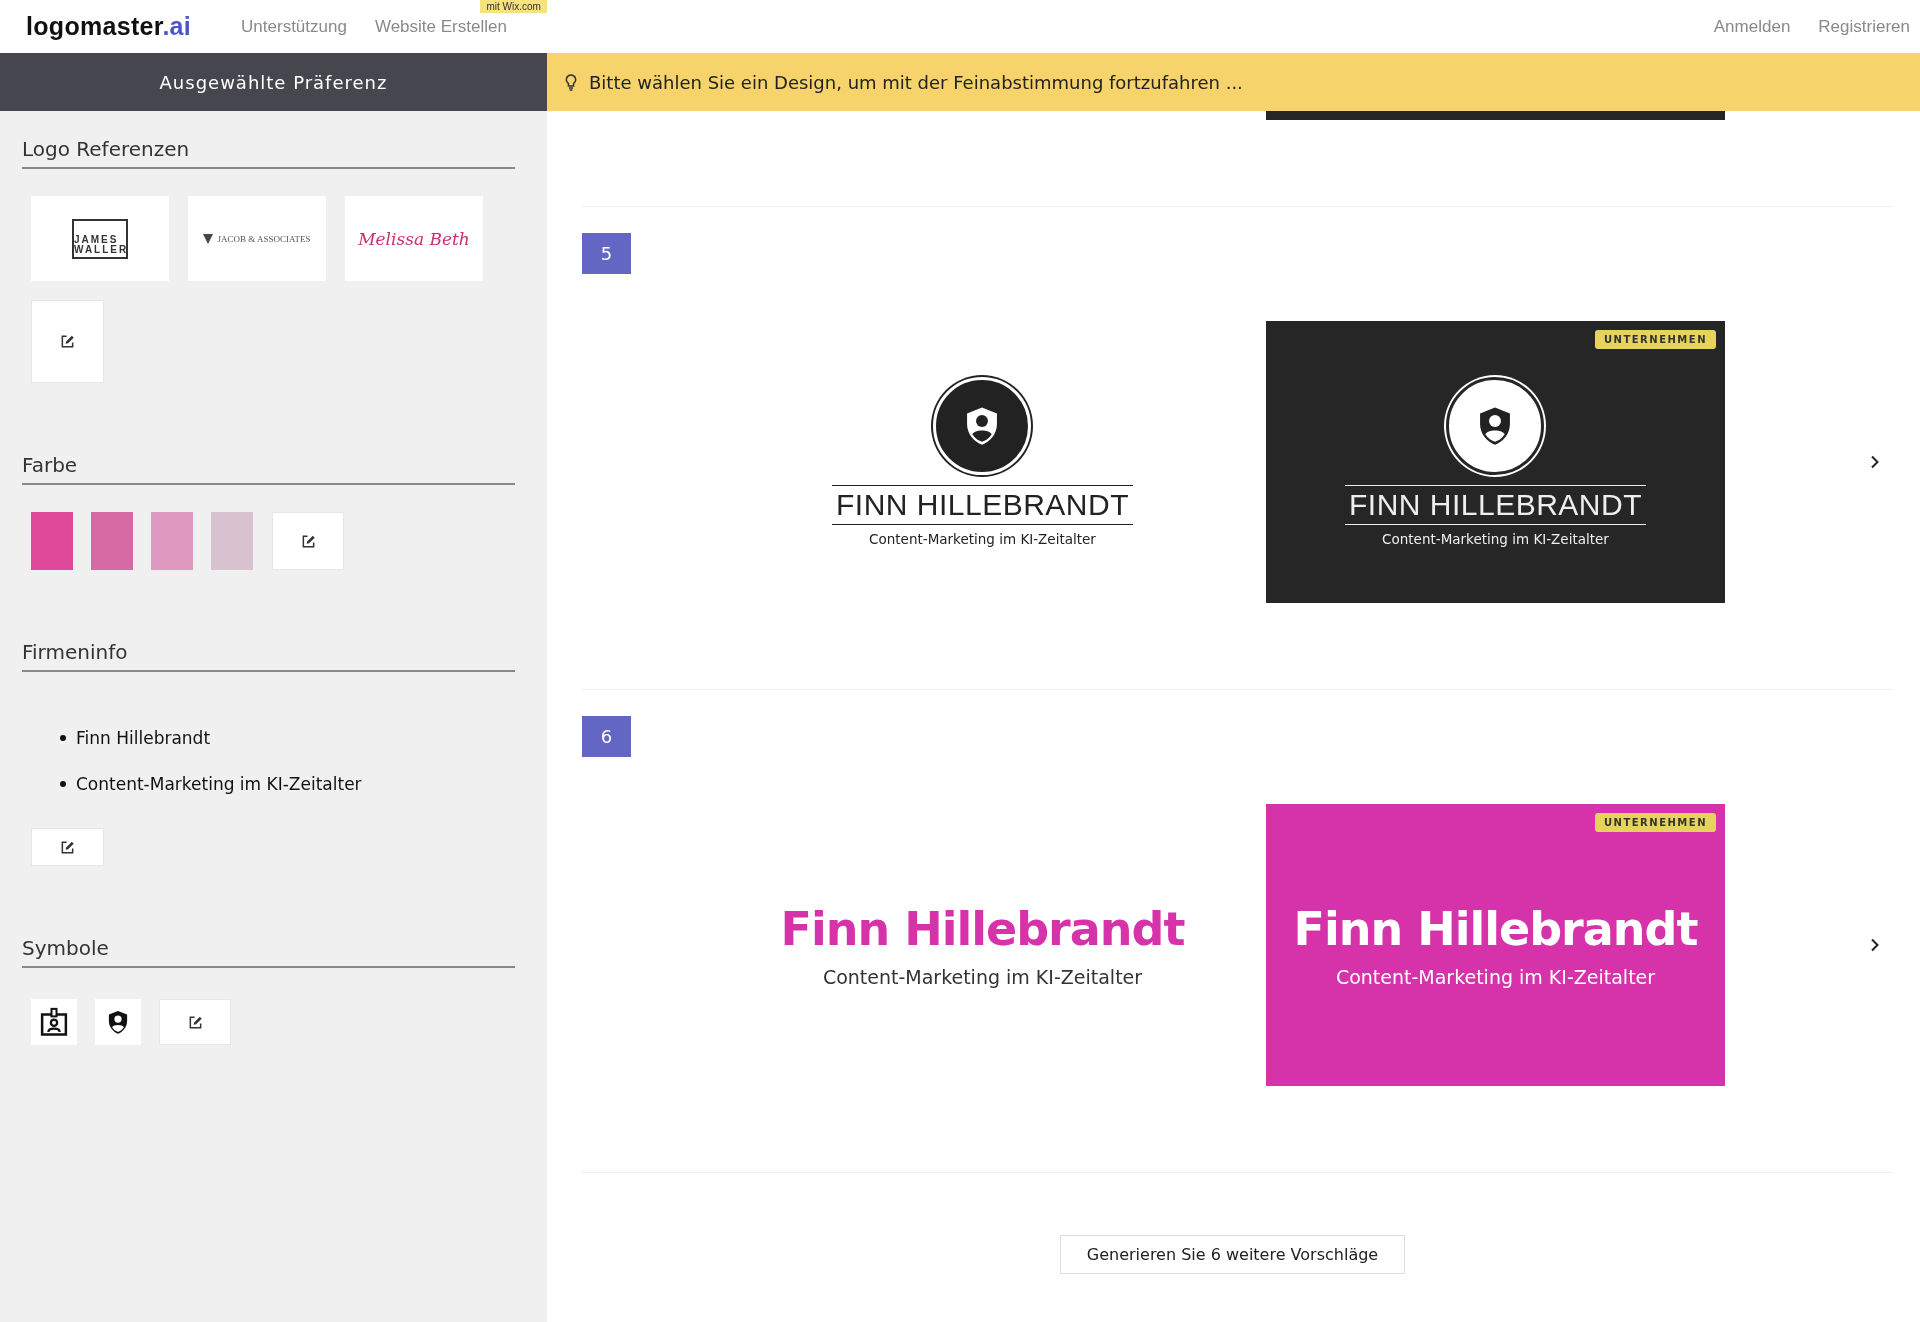  Describe the element at coordinates (1752, 26) in the screenshot. I see `nav-link: Anmelden` at that location.